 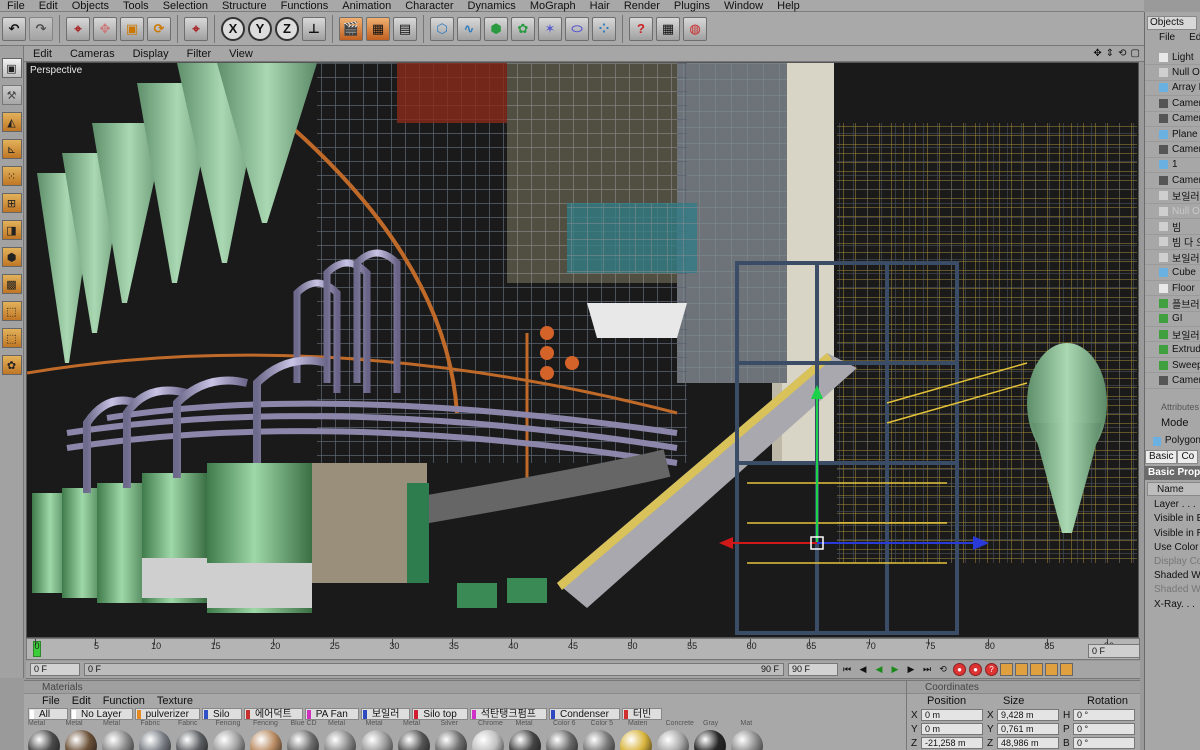 I want to click on render-view-icon: 🎬, so click(x=351, y=28).